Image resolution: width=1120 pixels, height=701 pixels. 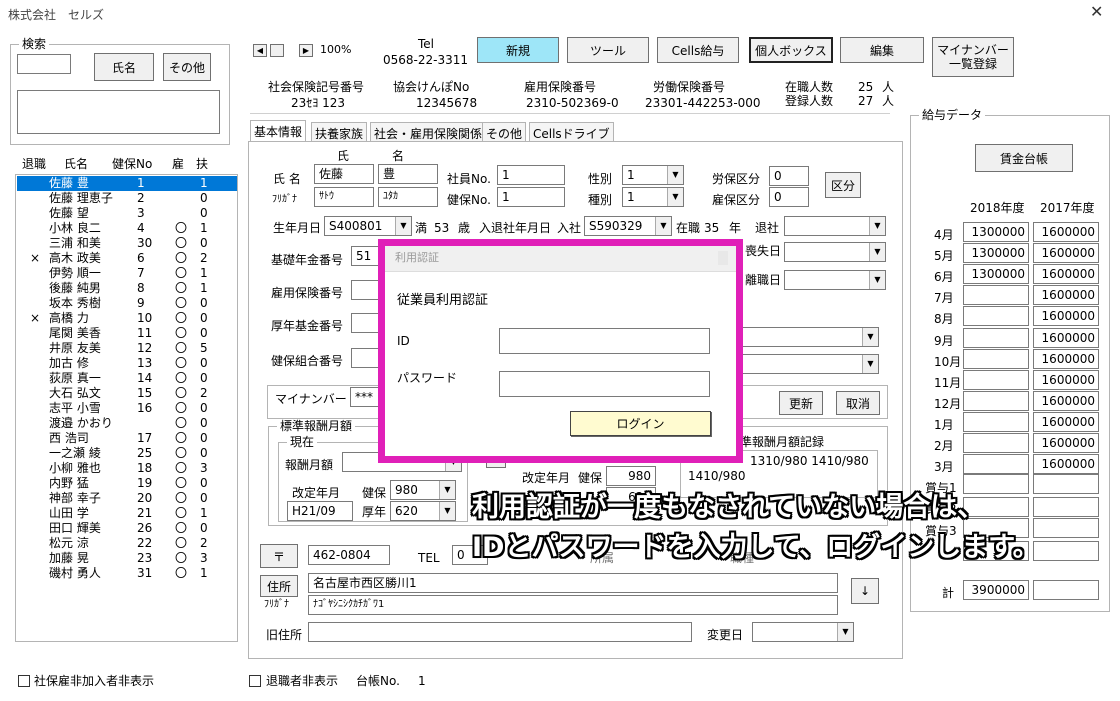 I want to click on list-item: 三浦 和美 30 〇 0, so click(x=127, y=243).